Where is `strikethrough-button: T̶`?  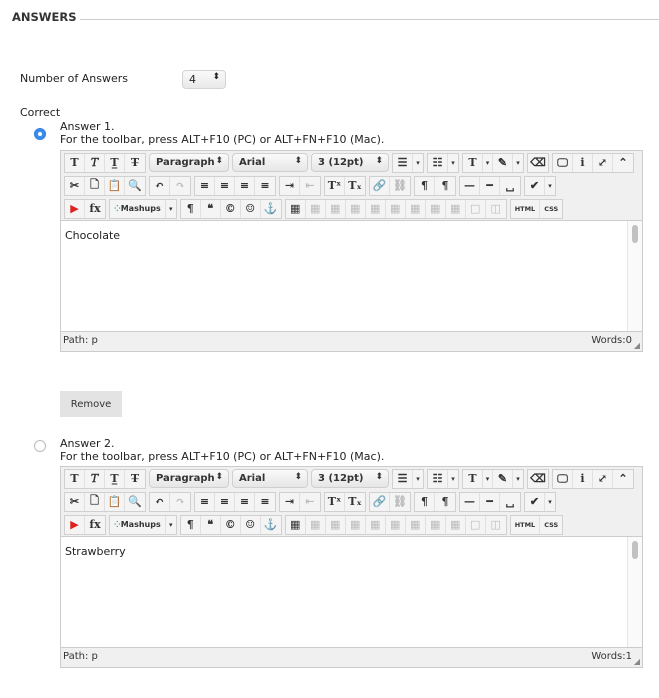
strikethrough-button: T̶ is located at coordinates (135, 163).